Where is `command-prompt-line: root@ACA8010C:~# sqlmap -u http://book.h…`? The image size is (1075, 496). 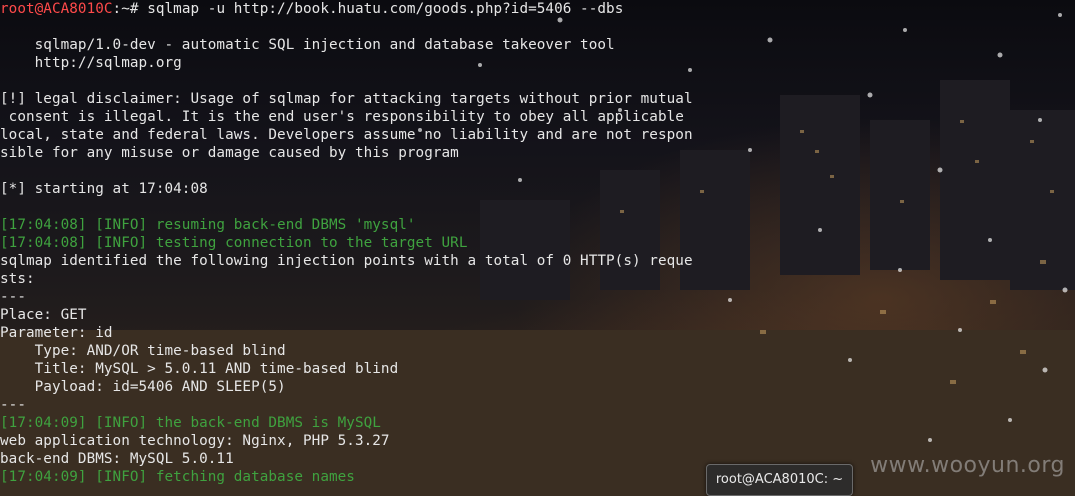 command-prompt-line: root@ACA8010C:~# sqlmap -u http://book.h… is located at coordinates (311, 9).